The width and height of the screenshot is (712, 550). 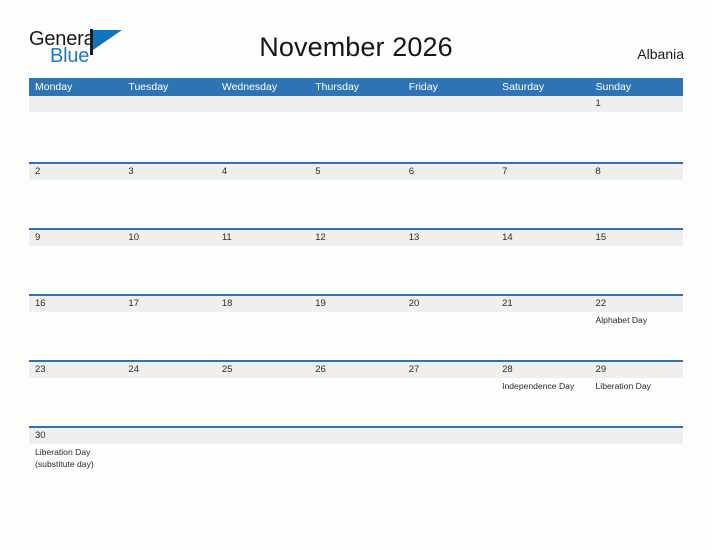 What do you see at coordinates (40, 303) in the screenshot?
I see `day-number: 16` at bounding box center [40, 303].